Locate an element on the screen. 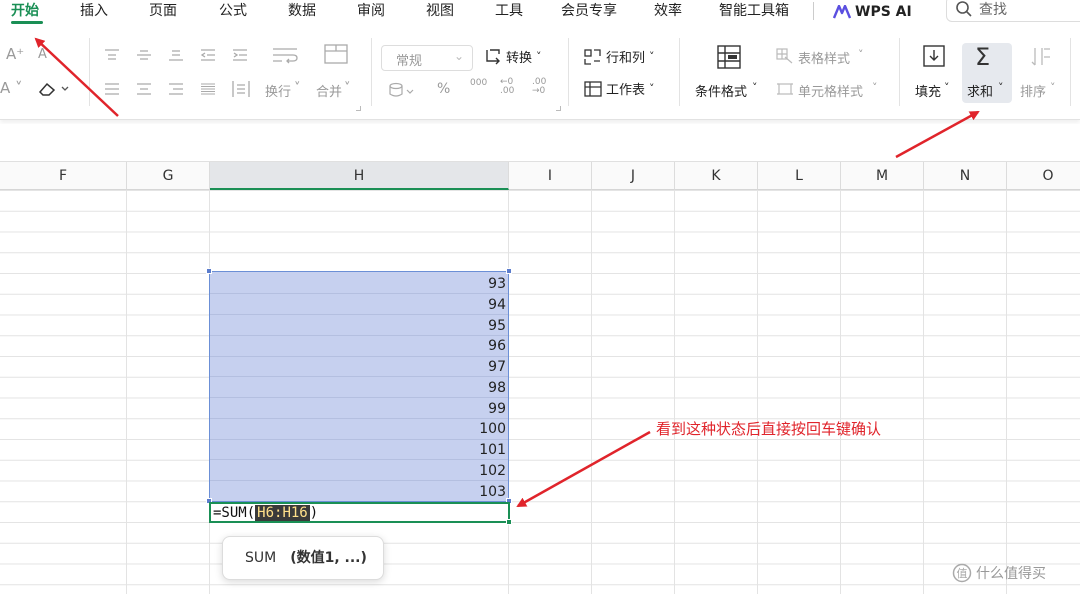  merge-cells-icon is located at coordinates (336, 54).